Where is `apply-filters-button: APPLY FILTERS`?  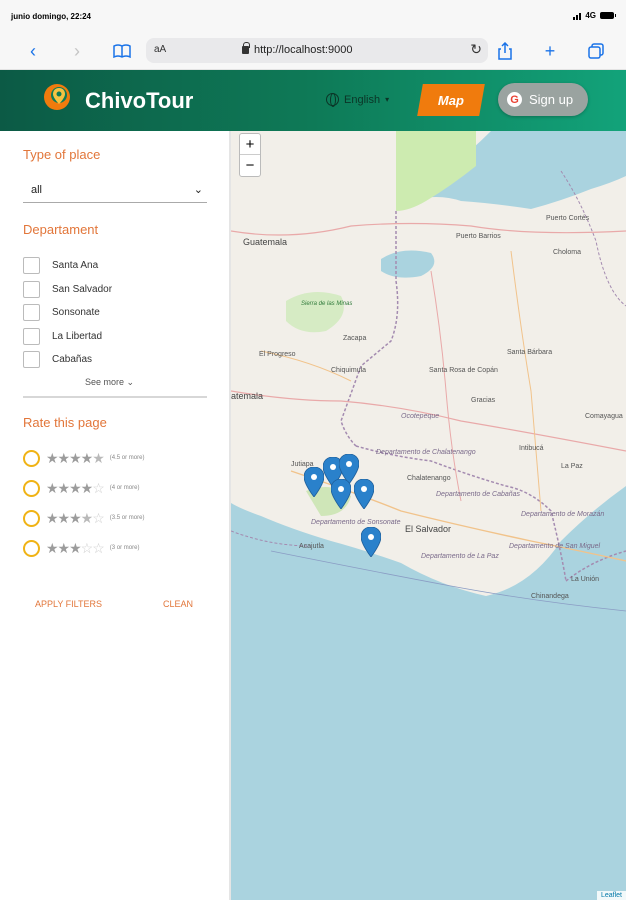
apply-filters-button: APPLY FILTERS is located at coordinates (68, 604).